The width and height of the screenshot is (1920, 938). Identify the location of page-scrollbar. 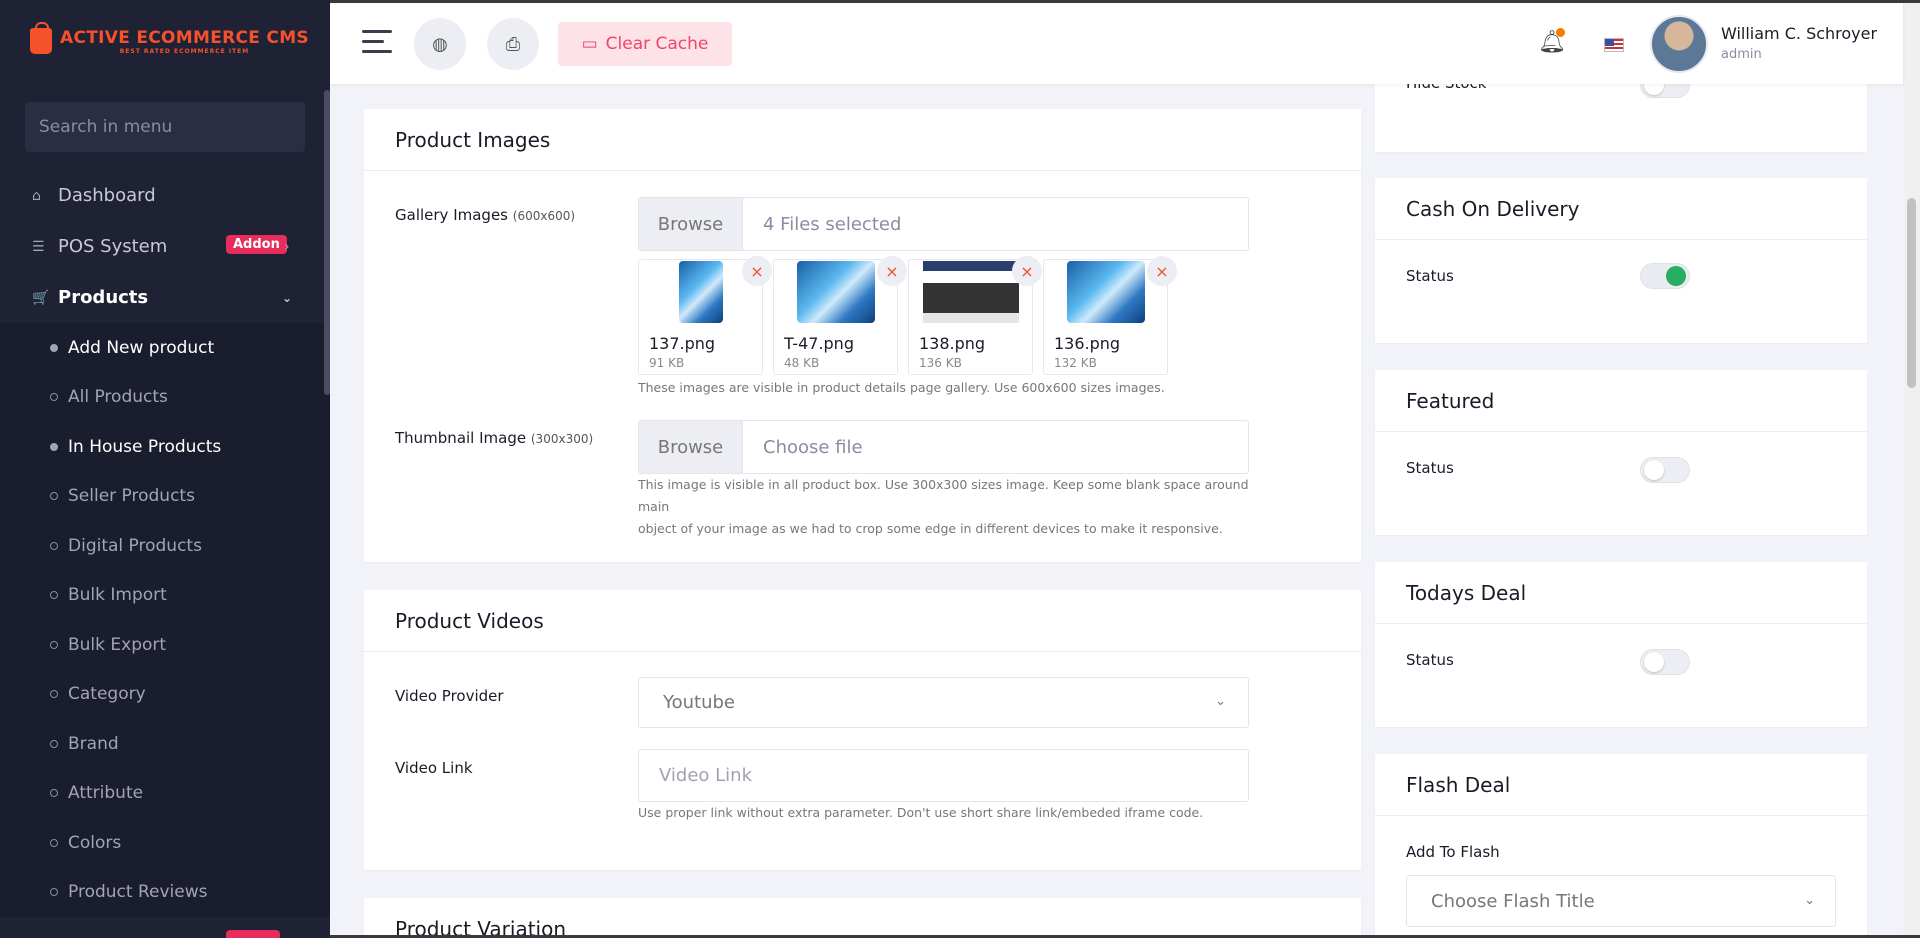
(1911, 469).